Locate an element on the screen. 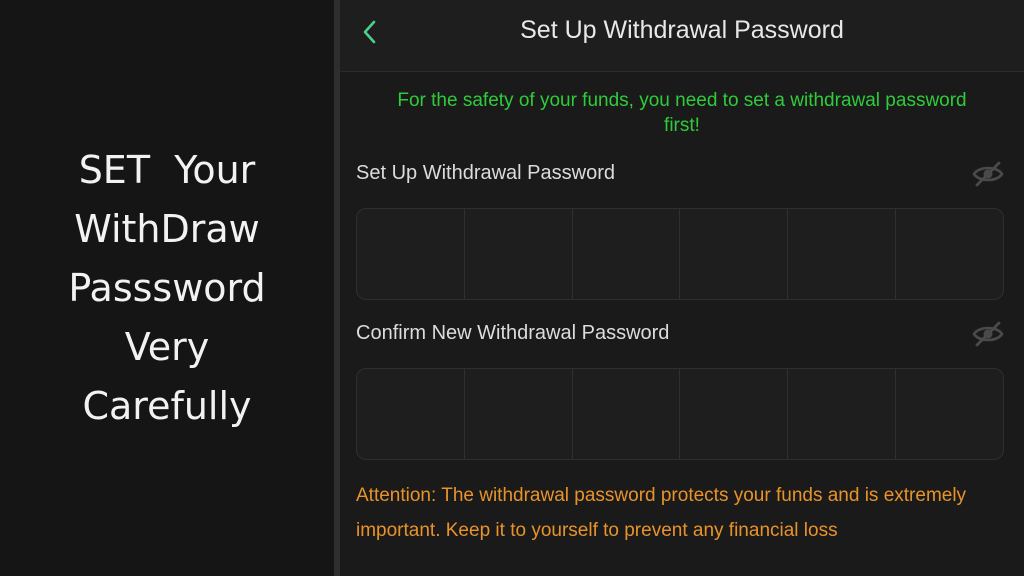 This screenshot has height=576, width=1024. caption-line: SET Your is located at coordinates (167, 169).